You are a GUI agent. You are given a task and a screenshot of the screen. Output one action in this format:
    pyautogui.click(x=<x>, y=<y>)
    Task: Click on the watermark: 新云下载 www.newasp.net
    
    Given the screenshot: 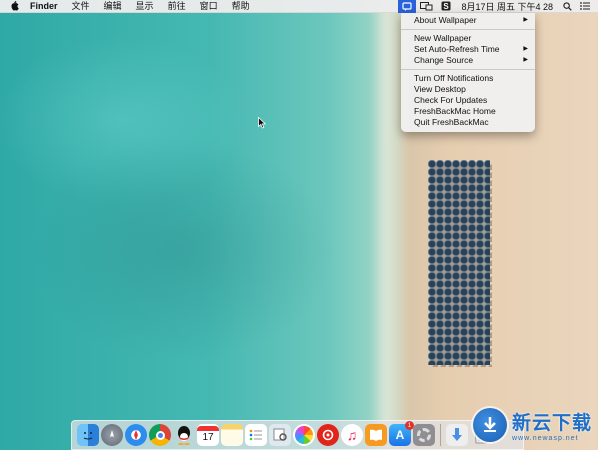 What is the action you would take?
    pyautogui.click(x=532, y=425)
    